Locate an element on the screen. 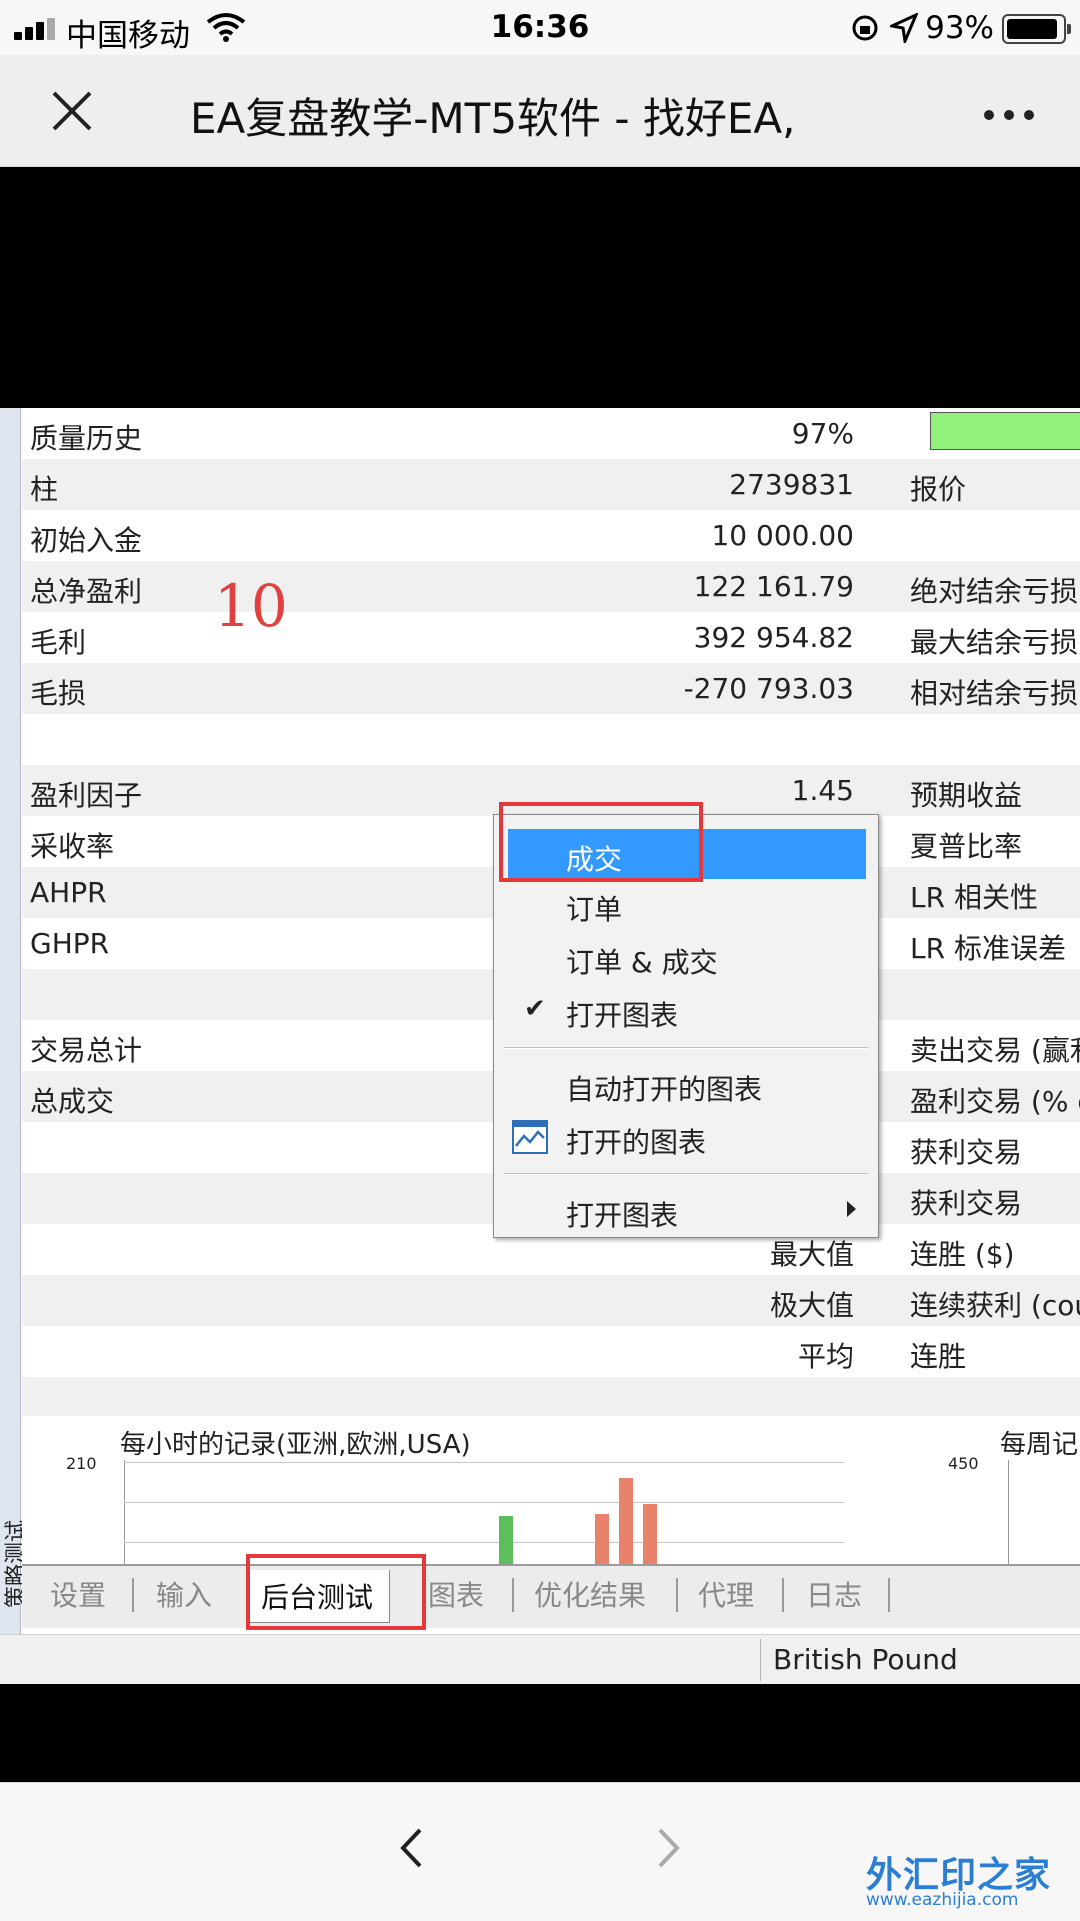  row-right-label: 连胜 ($) is located at coordinates (962, 1254).